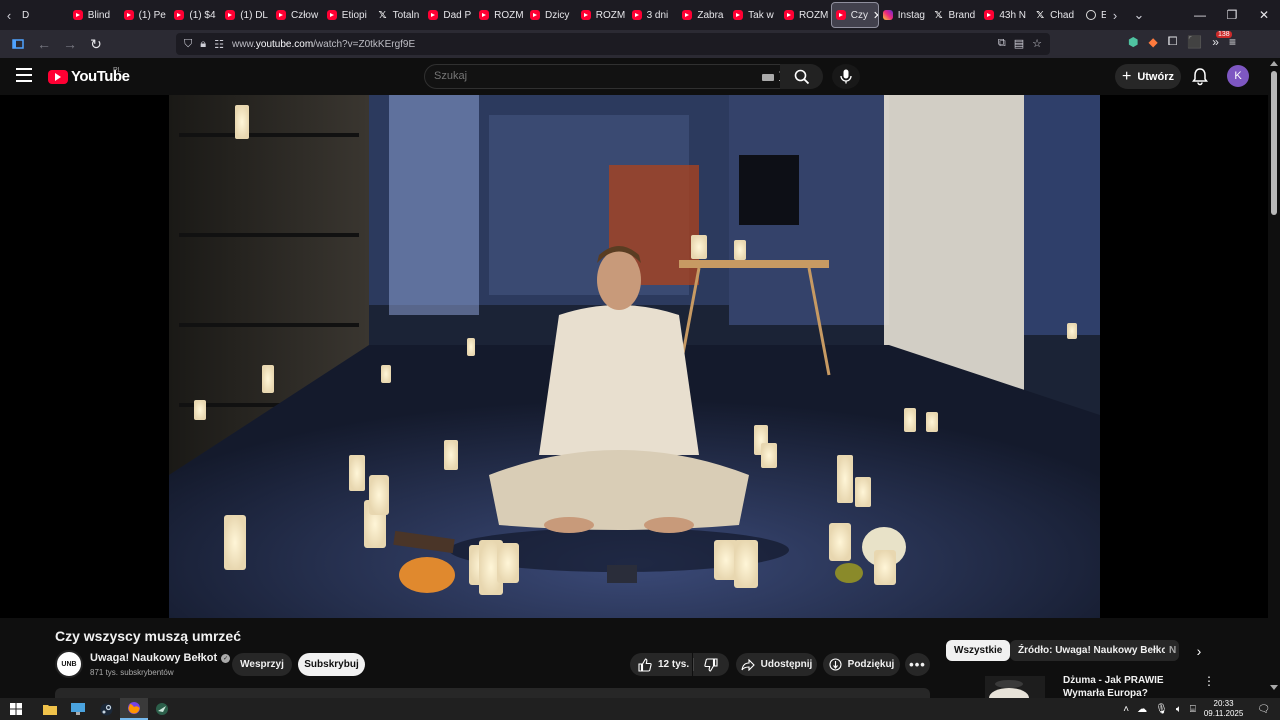 This screenshot has height=720, width=1280. I want to click on tracking-shield-icon: ⛉, so click(188, 44).